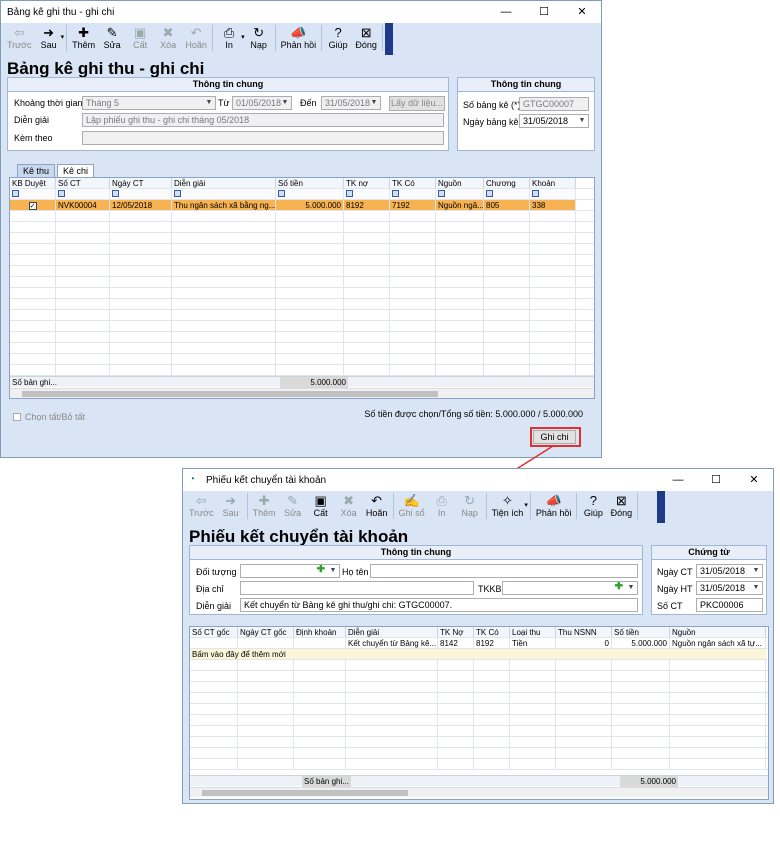  Describe the element at coordinates (305, 793) in the screenshot. I see `scroll-thumb` at that location.